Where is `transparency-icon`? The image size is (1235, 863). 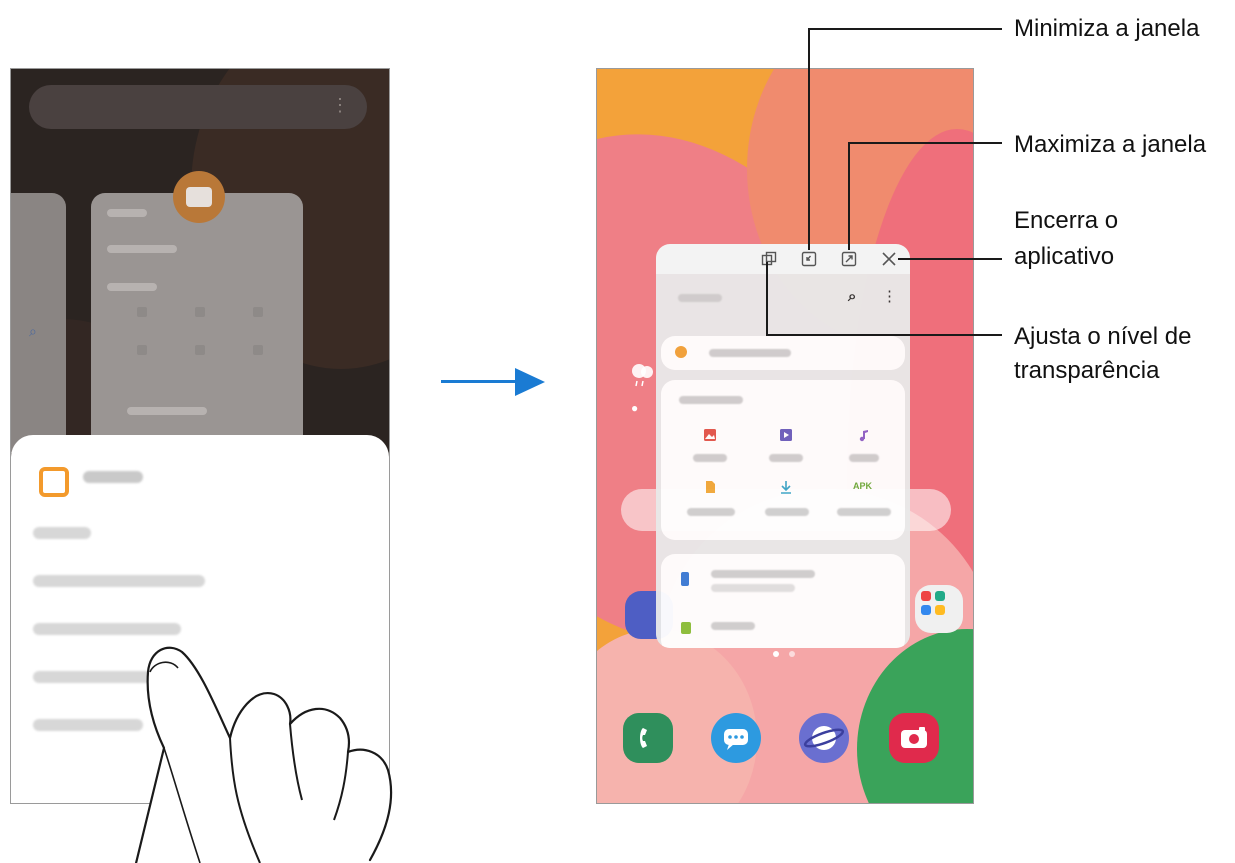
transparency-icon is located at coordinates (769, 258).